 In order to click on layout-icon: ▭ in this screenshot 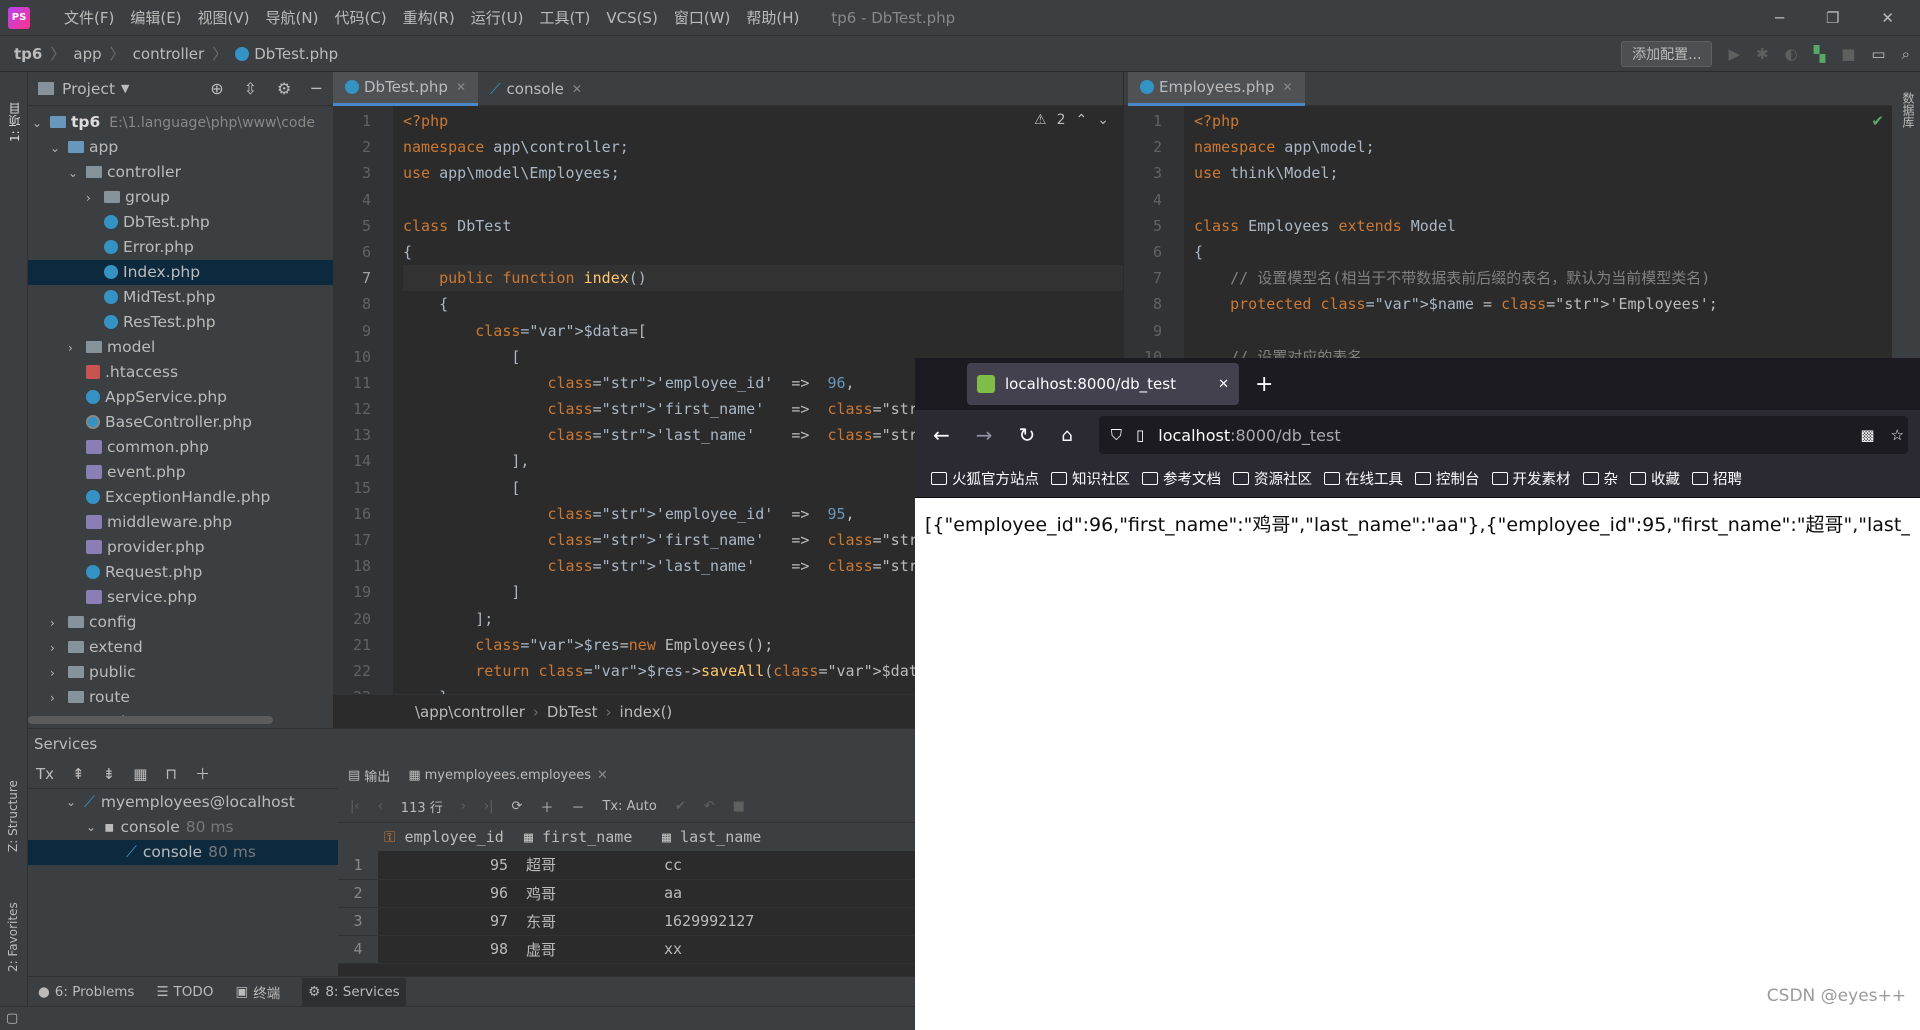, I will do `click(1878, 54)`.